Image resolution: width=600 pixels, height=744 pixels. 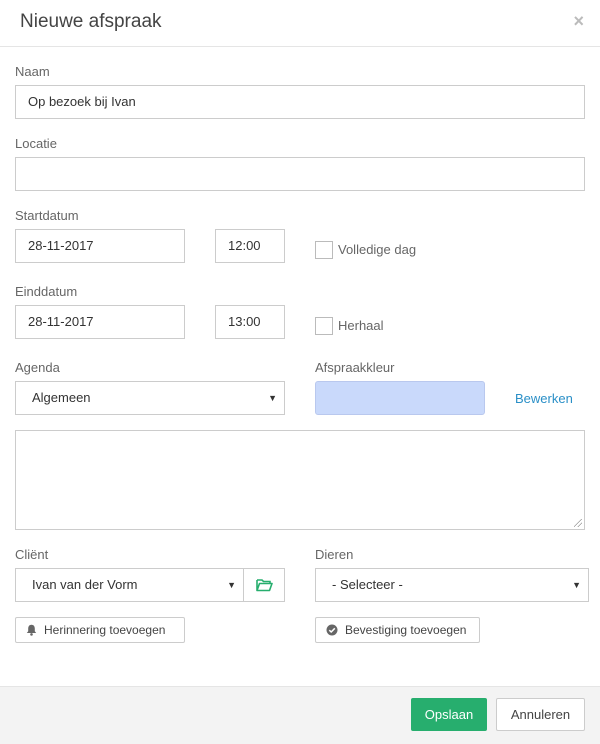 What do you see at coordinates (544, 398) in the screenshot?
I see `edit-color-link: Bewerken` at bounding box center [544, 398].